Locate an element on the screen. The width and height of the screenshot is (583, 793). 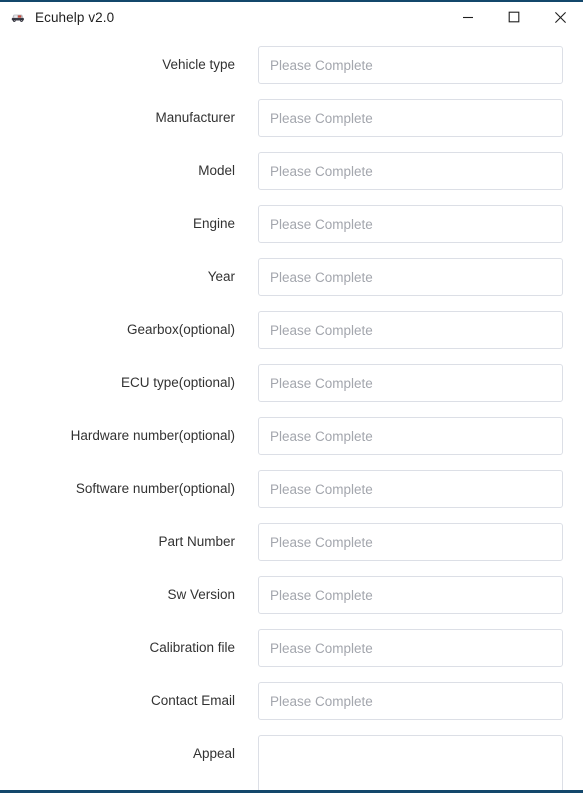
minimize-button is located at coordinates (468, 17).